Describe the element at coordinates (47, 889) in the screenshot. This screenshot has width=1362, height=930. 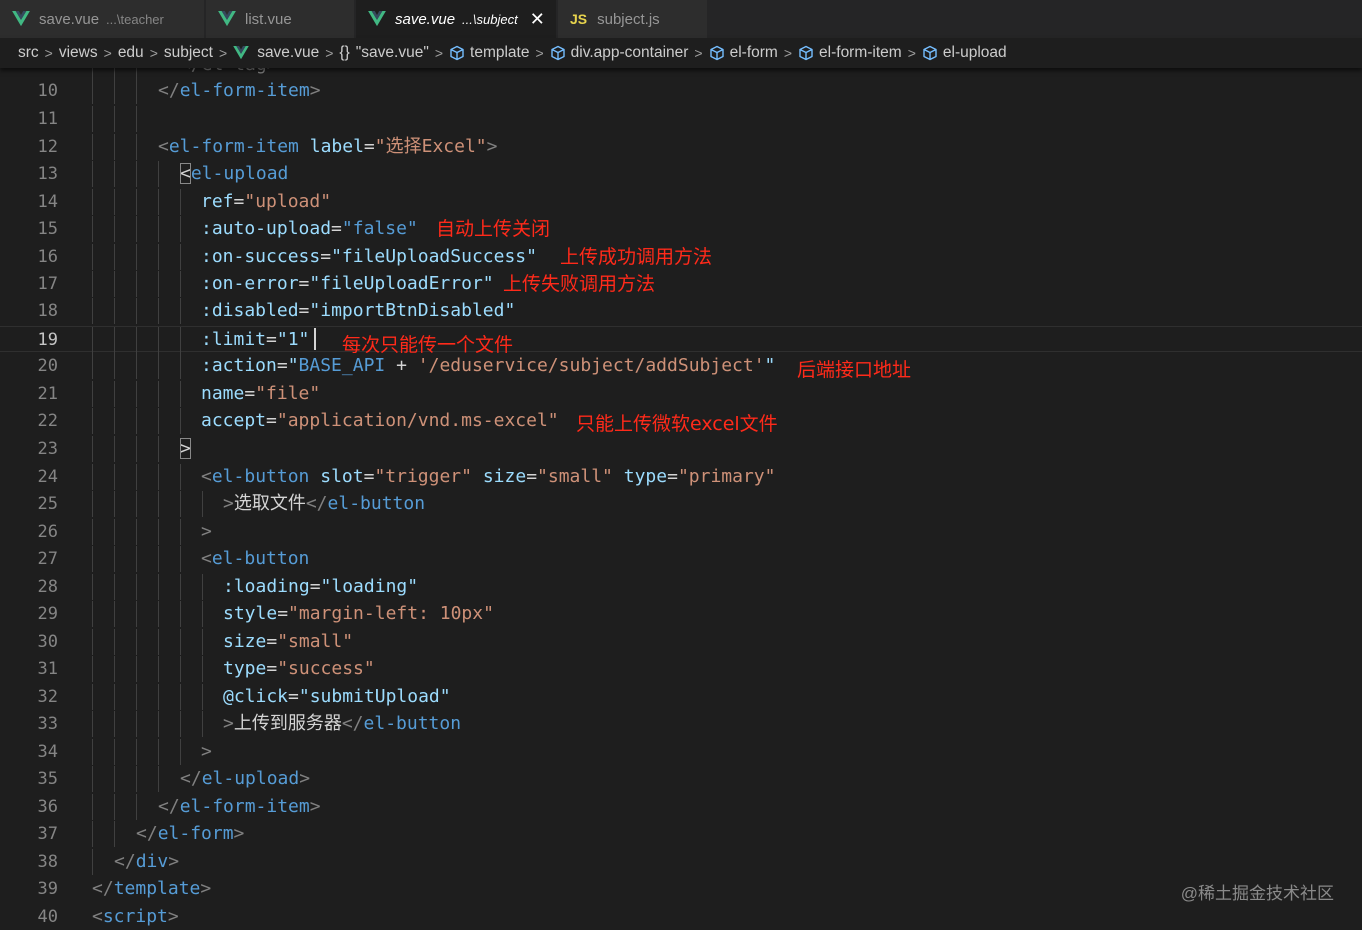
I see `line-number: 39` at that location.